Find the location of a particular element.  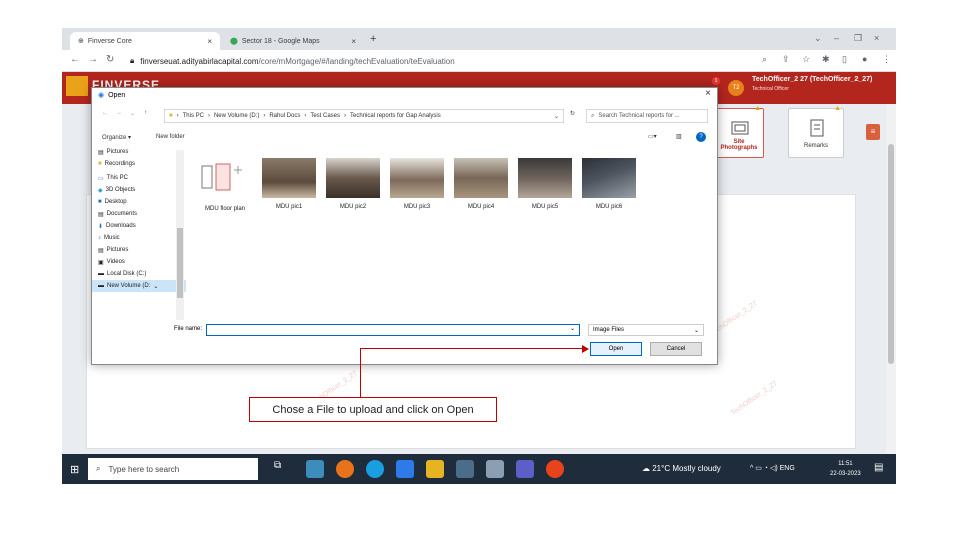

tab-google-maps: ⬤ Sector 18 - Google Maps × is located at coordinates (293, 41).